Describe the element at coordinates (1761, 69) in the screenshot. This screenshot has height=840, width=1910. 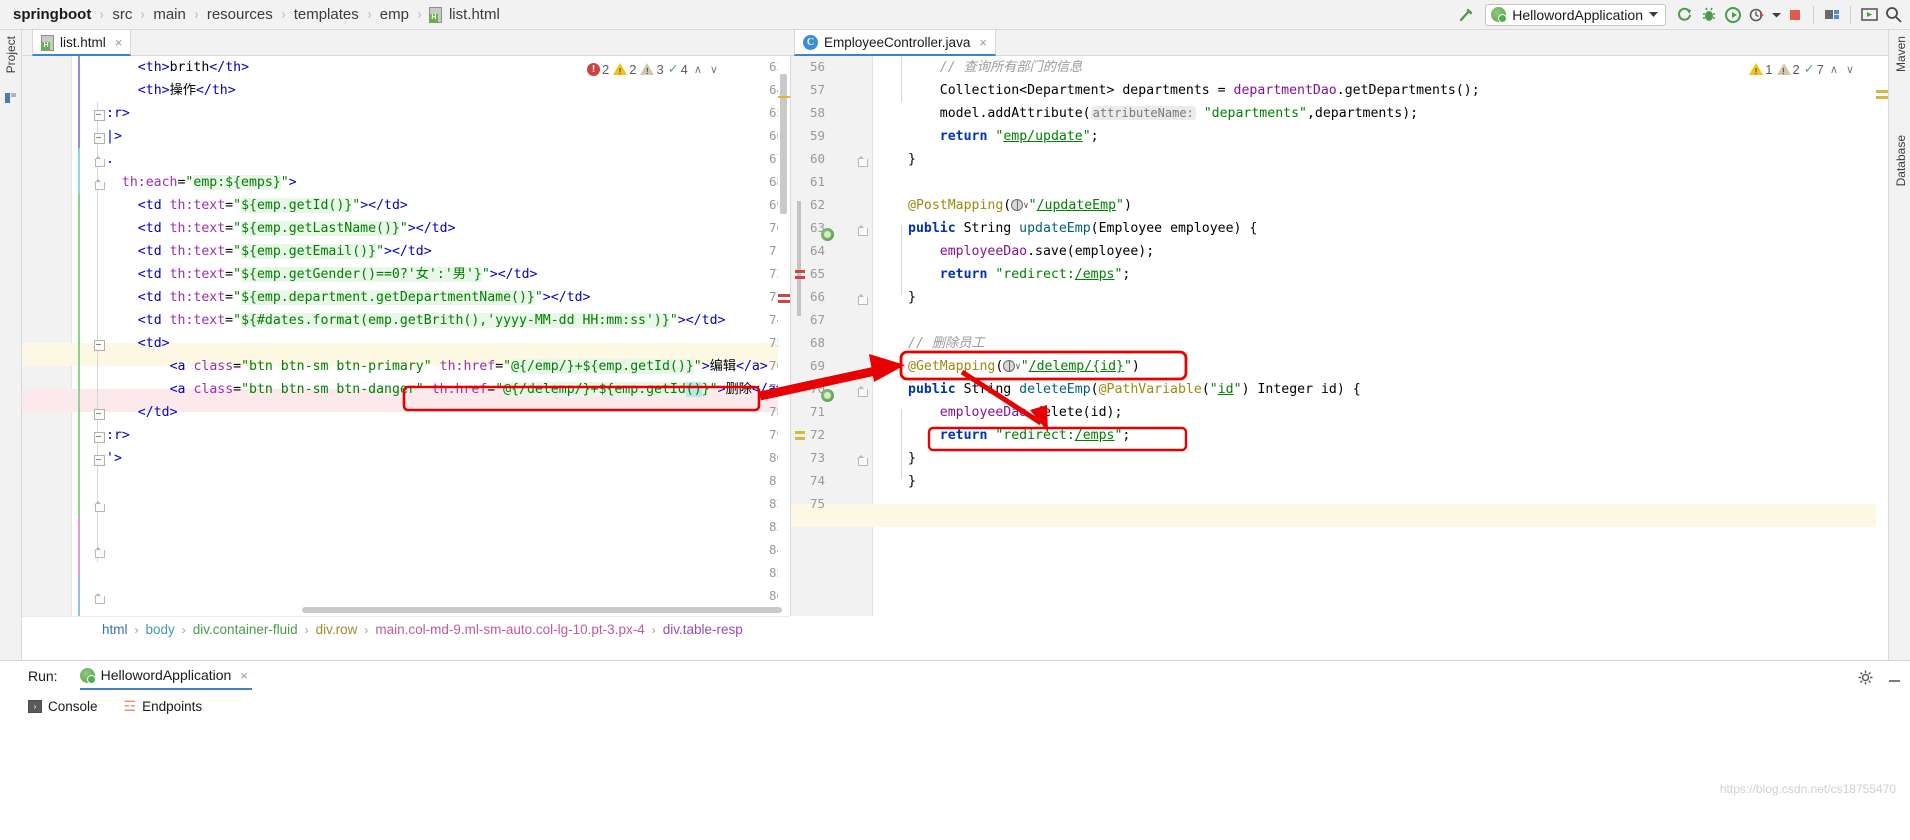
I see `warning-count: 1` at that location.